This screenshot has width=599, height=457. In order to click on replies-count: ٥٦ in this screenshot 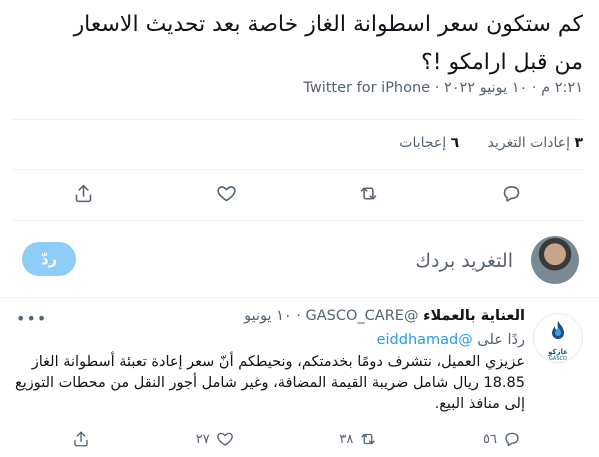, I will do `click(490, 439)`.